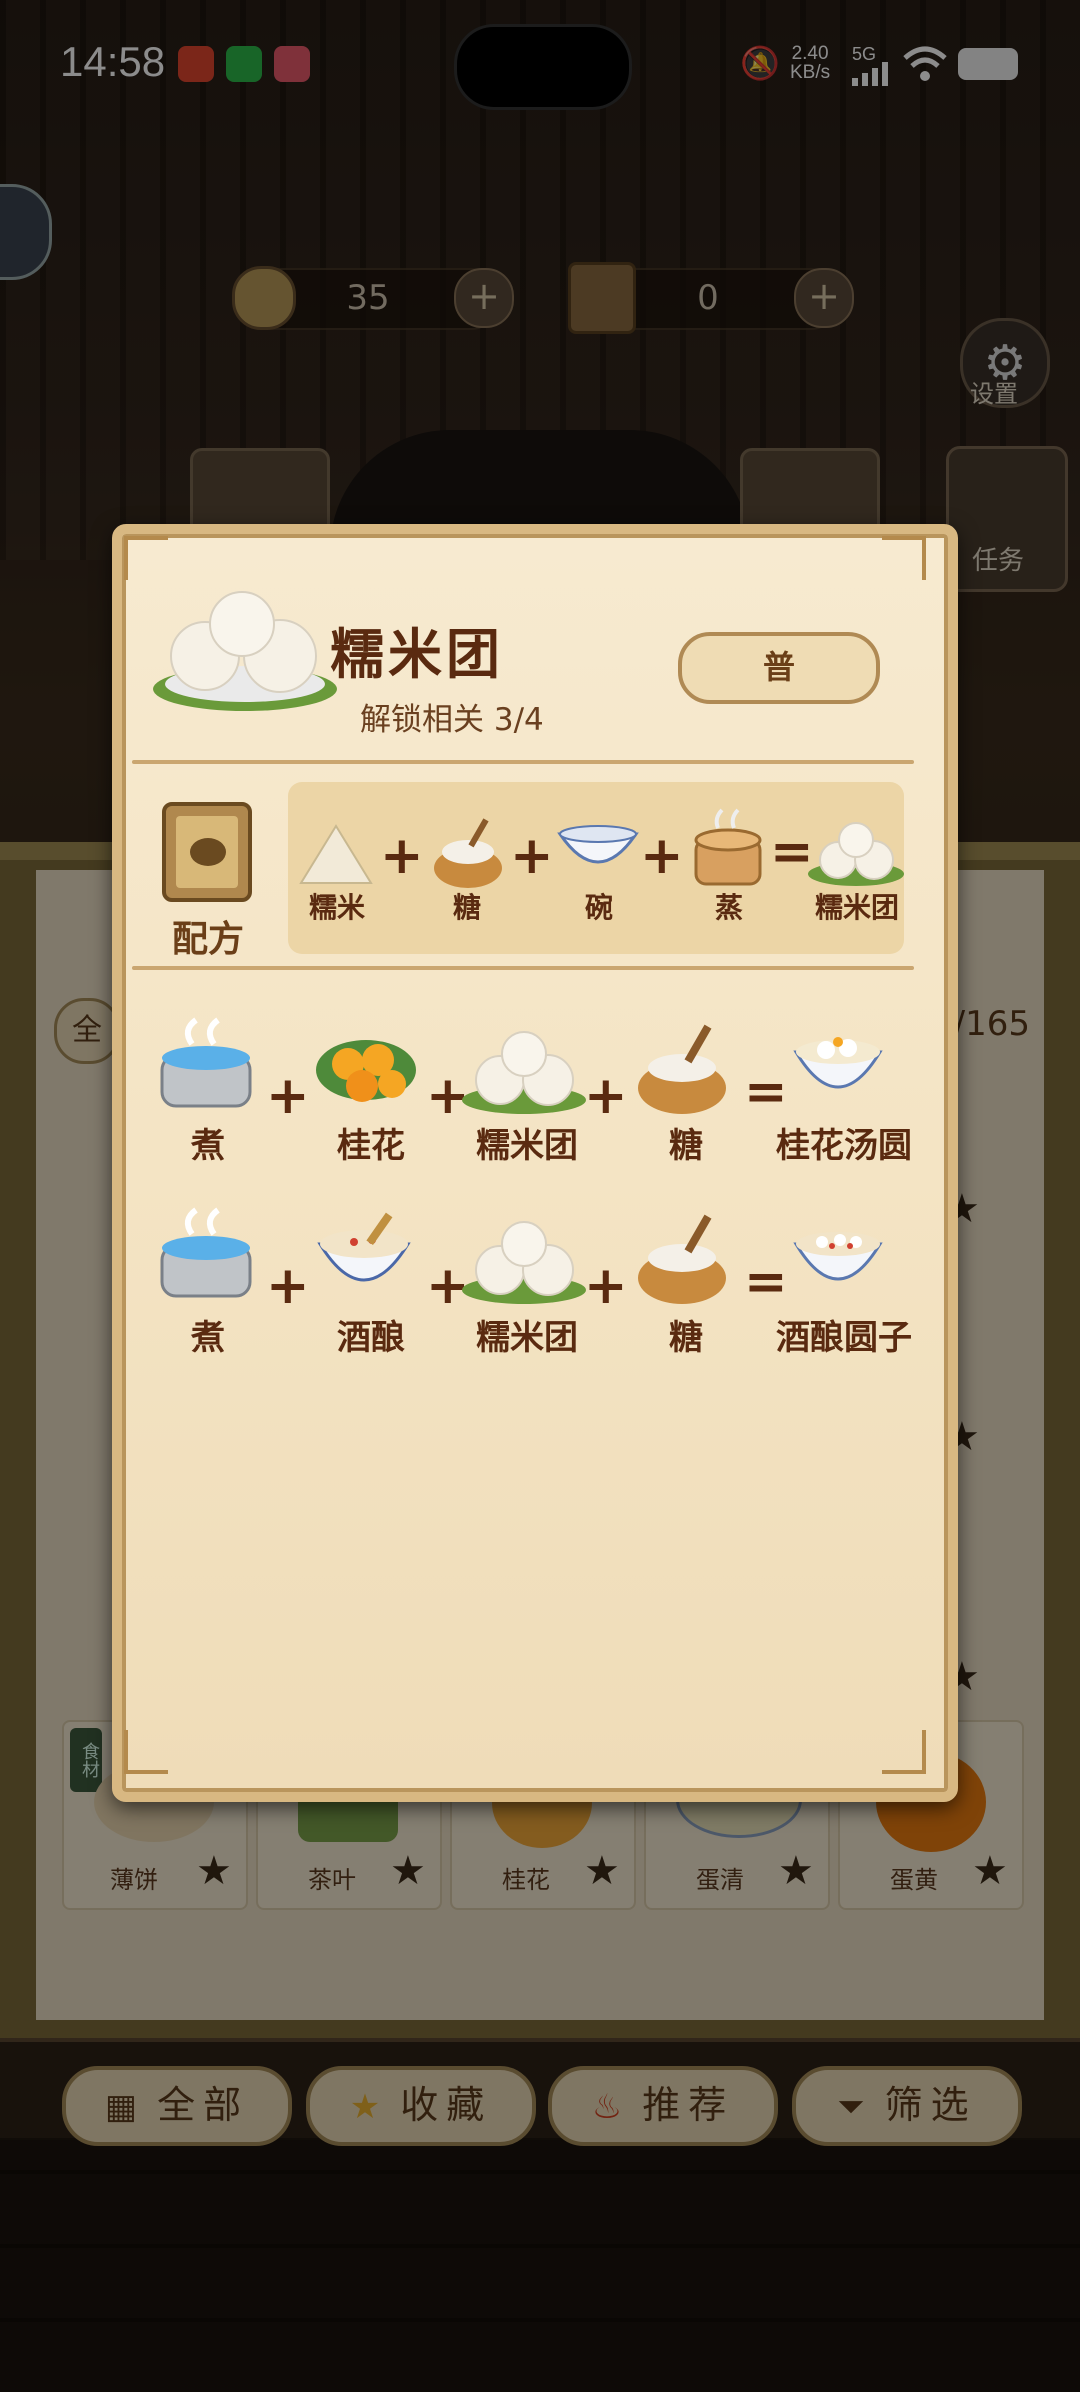 The width and height of the screenshot is (1080, 2392). What do you see at coordinates (207, 852) in the screenshot?
I see `recipe-book-icon` at bounding box center [207, 852].